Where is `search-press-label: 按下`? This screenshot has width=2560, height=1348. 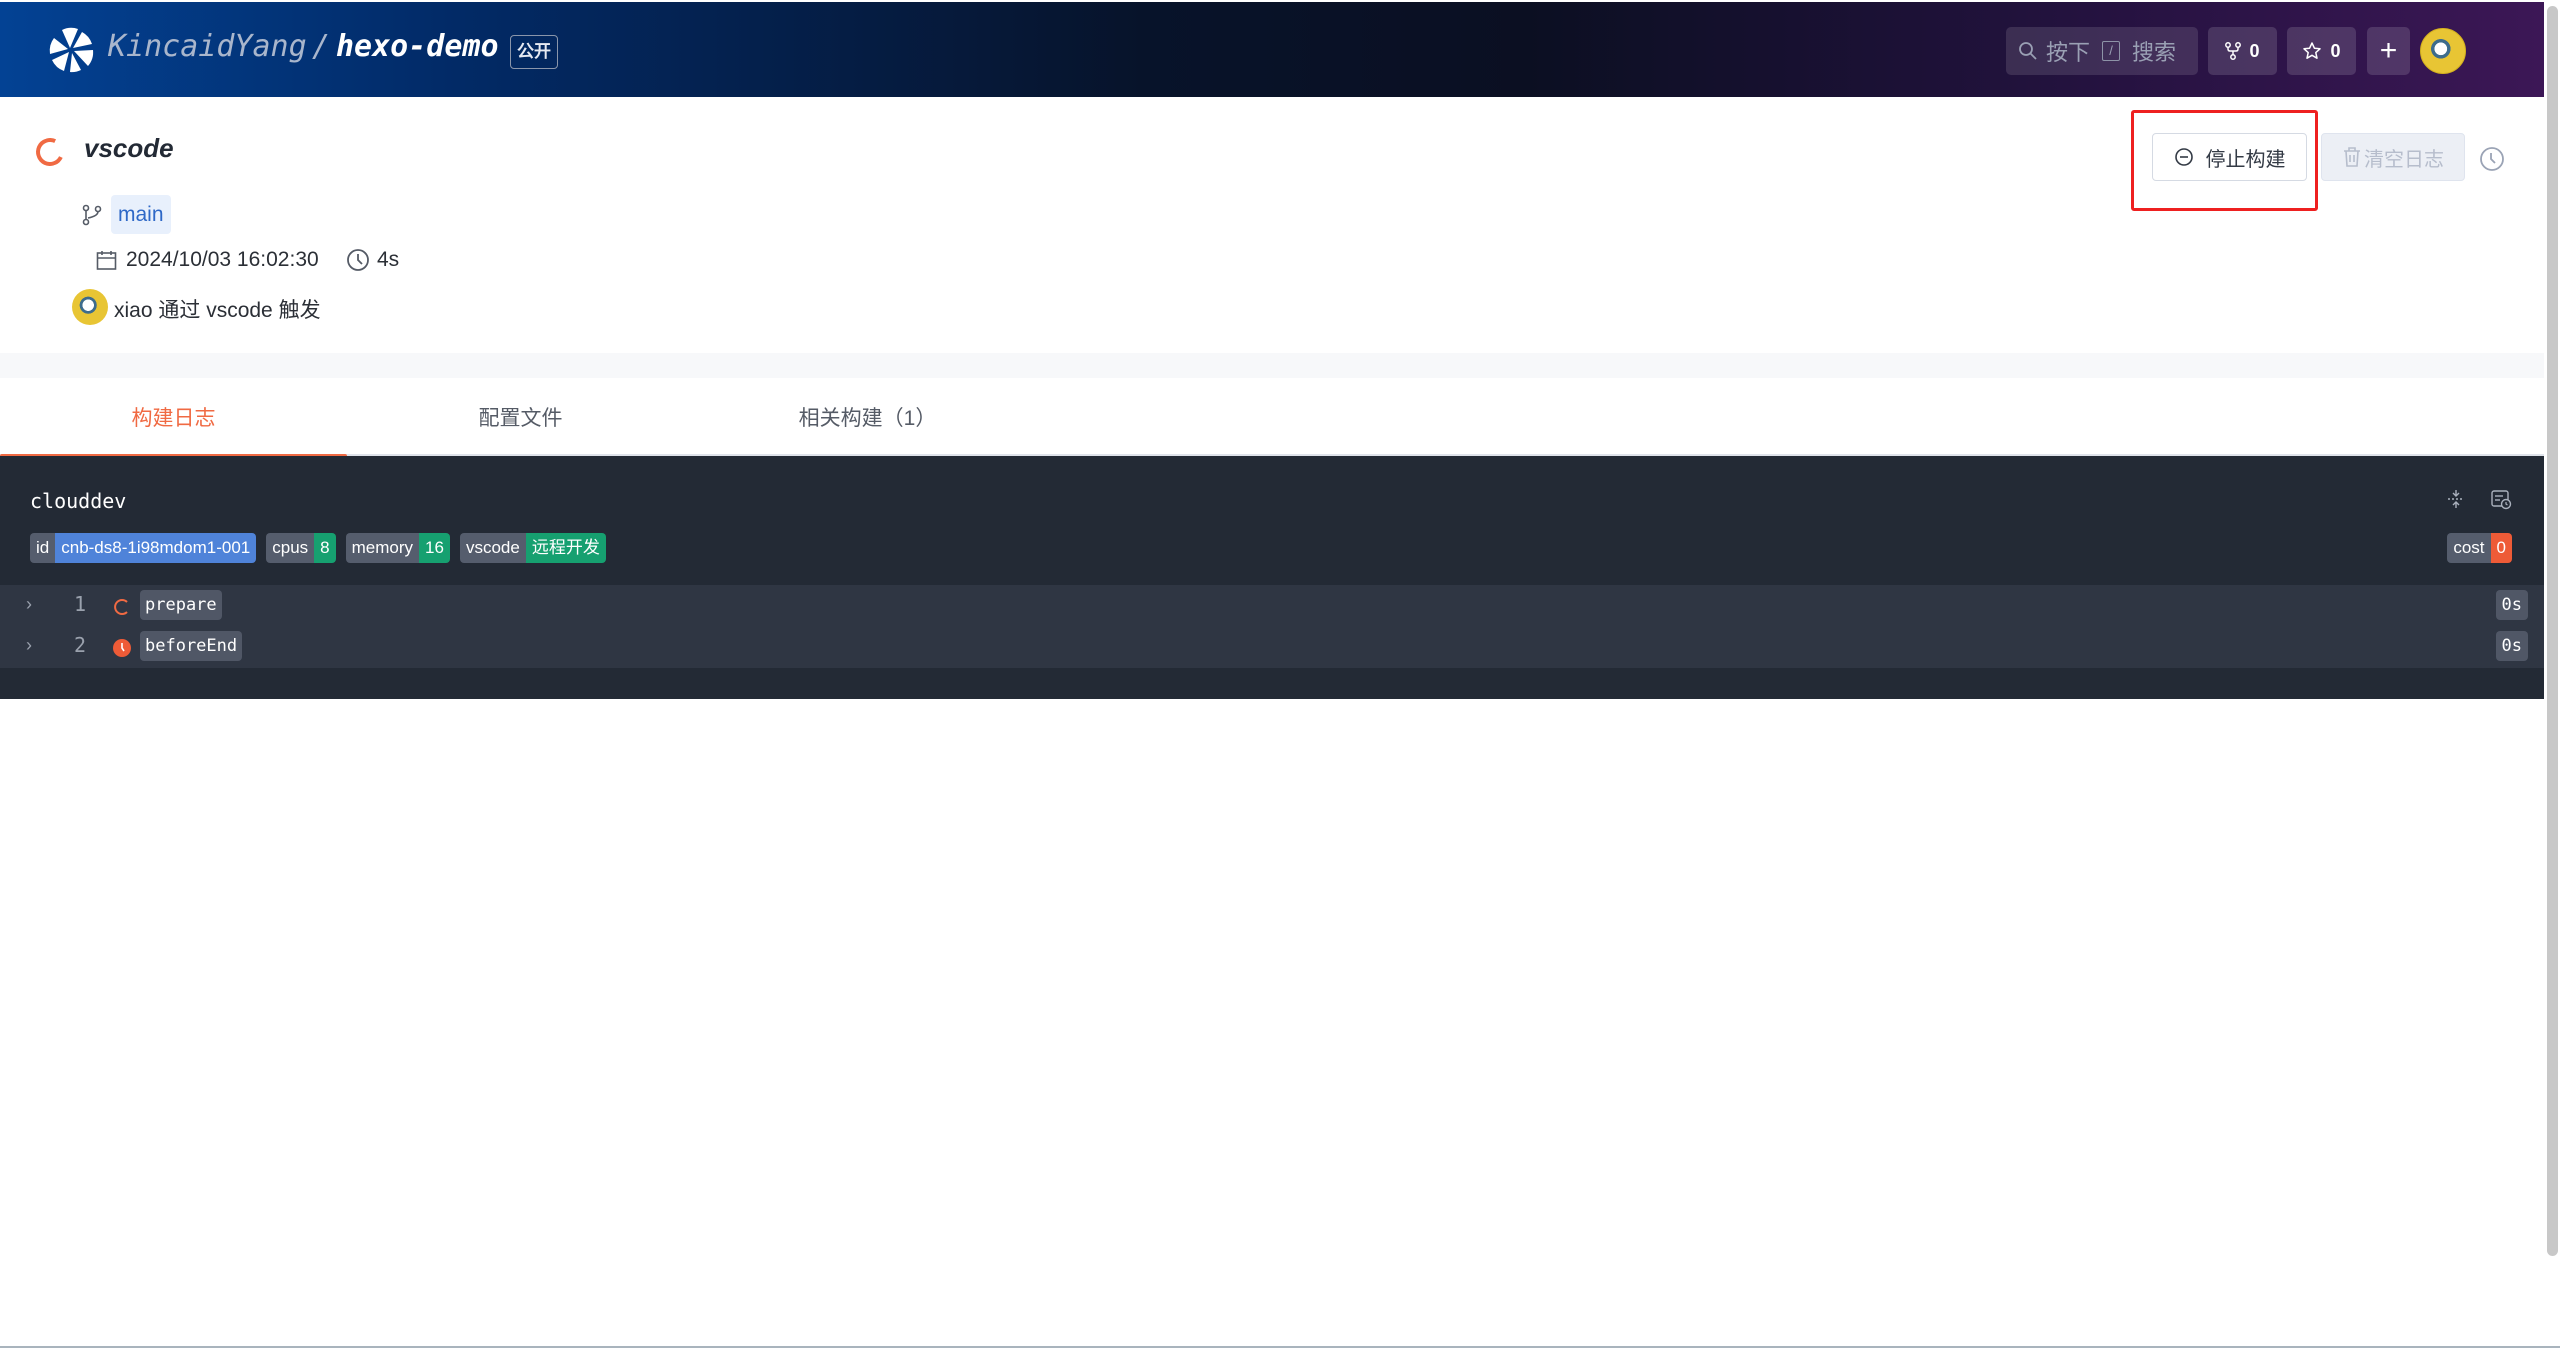 search-press-label: 按下 is located at coordinates (2068, 52).